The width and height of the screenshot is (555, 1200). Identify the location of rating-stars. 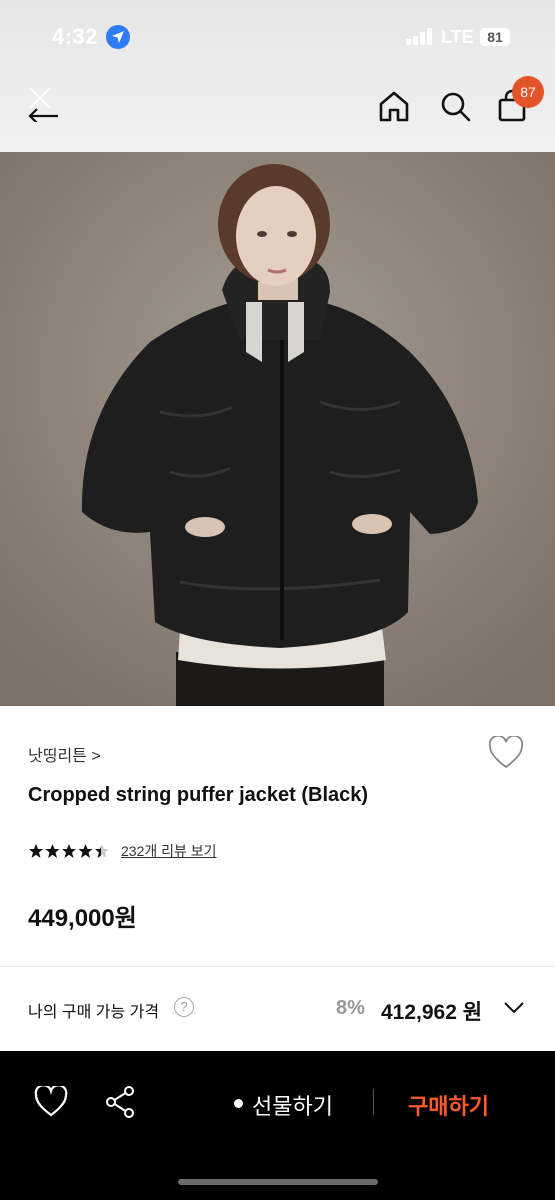
(70, 851).